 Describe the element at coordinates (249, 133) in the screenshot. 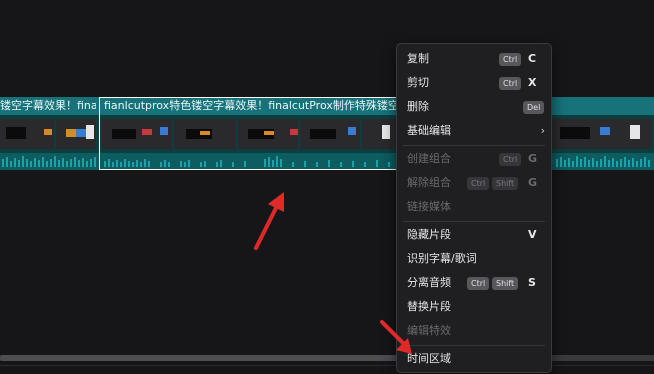

I see `selected-clip-outline` at that location.